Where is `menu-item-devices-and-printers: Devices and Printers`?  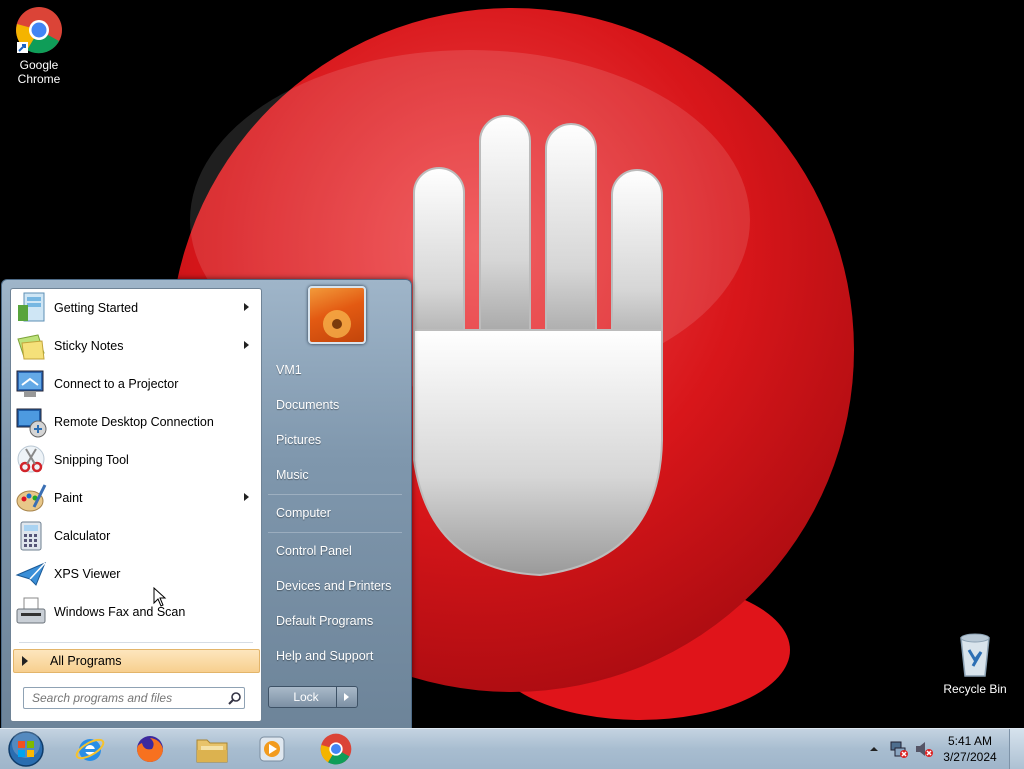
menu-item-devices-and-printers: Devices and Printers is located at coordinates (339, 586).